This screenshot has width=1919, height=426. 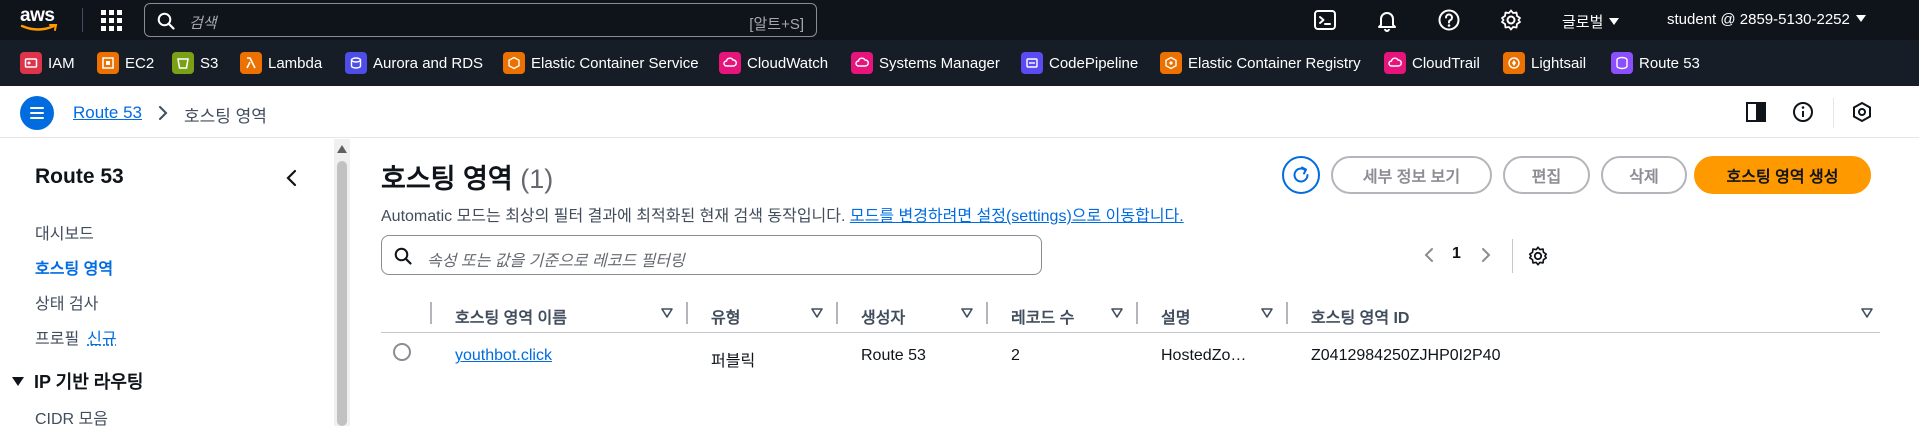 I want to click on favorite-systems-manager: Systems Manager, so click(x=925, y=63).